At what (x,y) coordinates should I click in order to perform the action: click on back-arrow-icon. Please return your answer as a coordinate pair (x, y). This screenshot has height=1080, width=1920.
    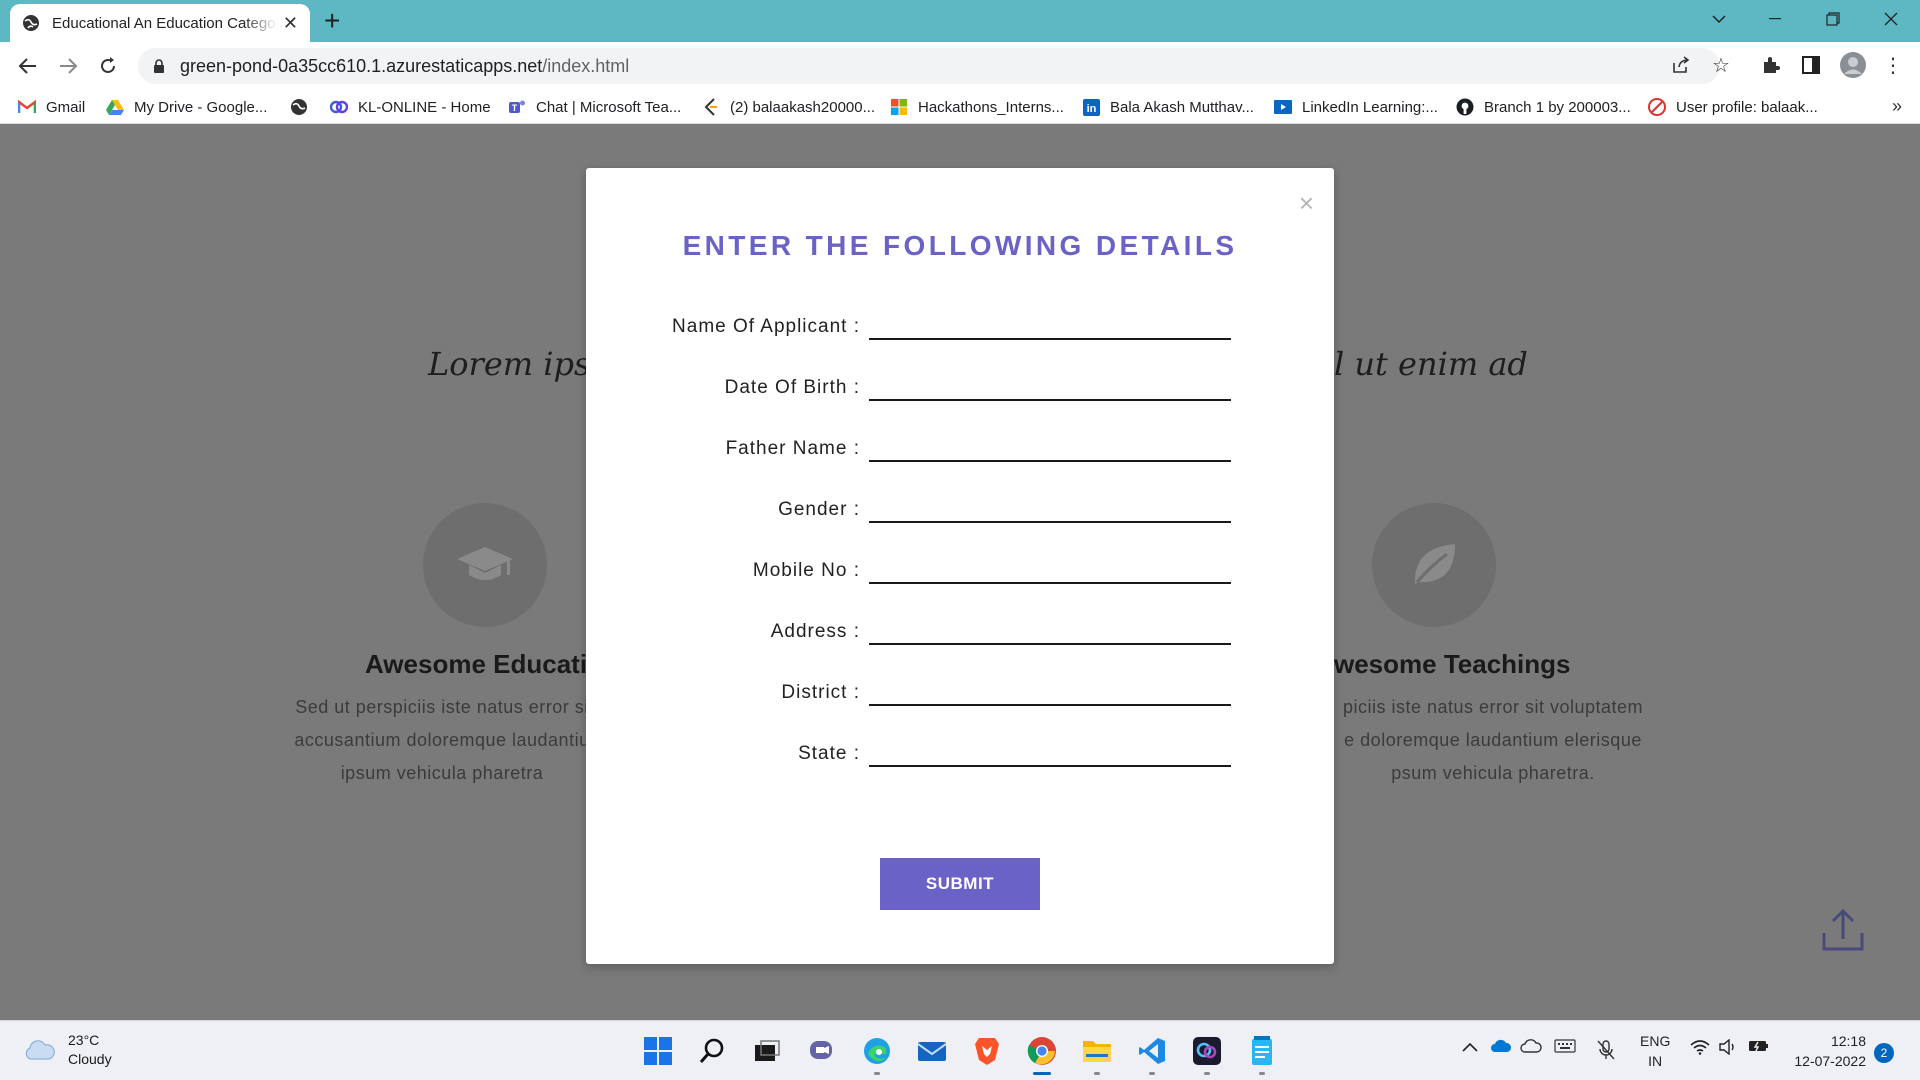
    Looking at the image, I should click on (28, 66).